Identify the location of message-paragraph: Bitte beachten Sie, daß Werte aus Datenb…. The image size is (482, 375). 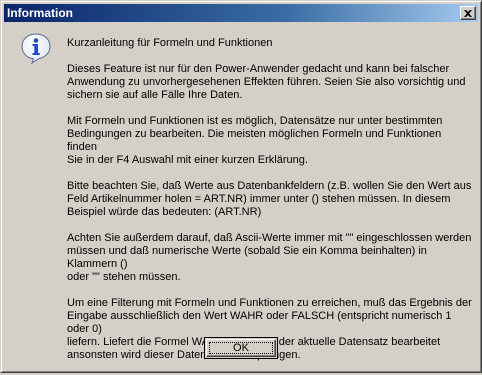
(269, 199).